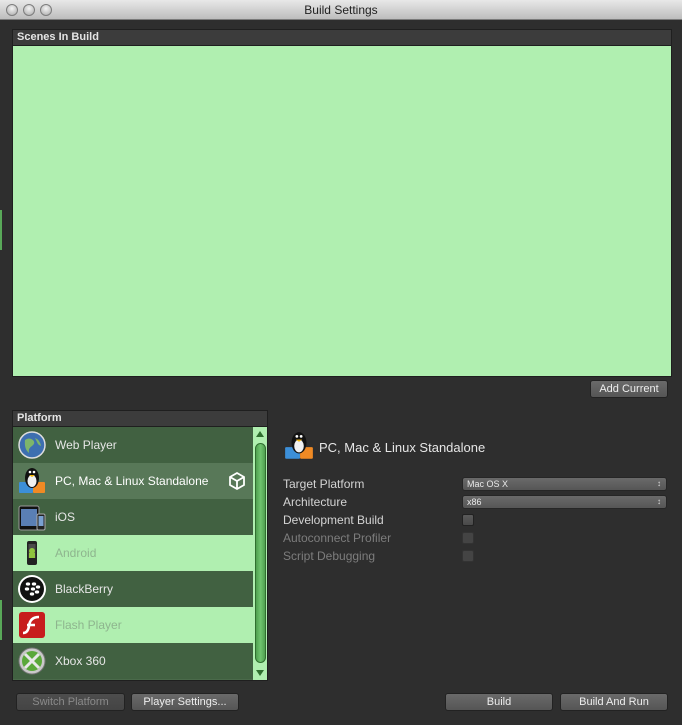  Describe the element at coordinates (629, 389) in the screenshot. I see `add-current-button: Add Current` at that location.